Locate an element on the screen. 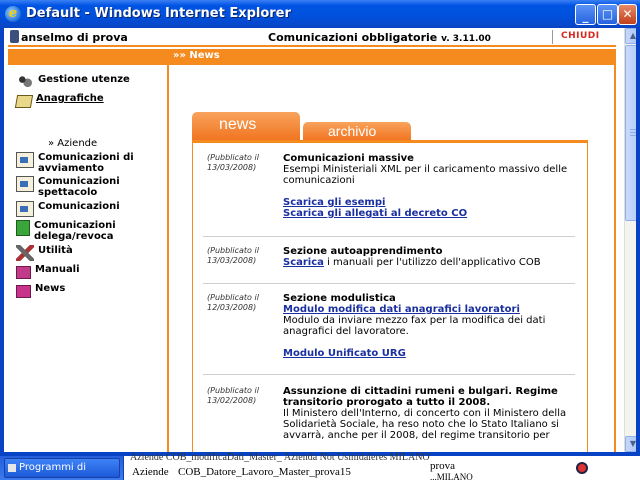 This screenshot has height=480, width=640. window-border-right is located at coordinates (638, 242).